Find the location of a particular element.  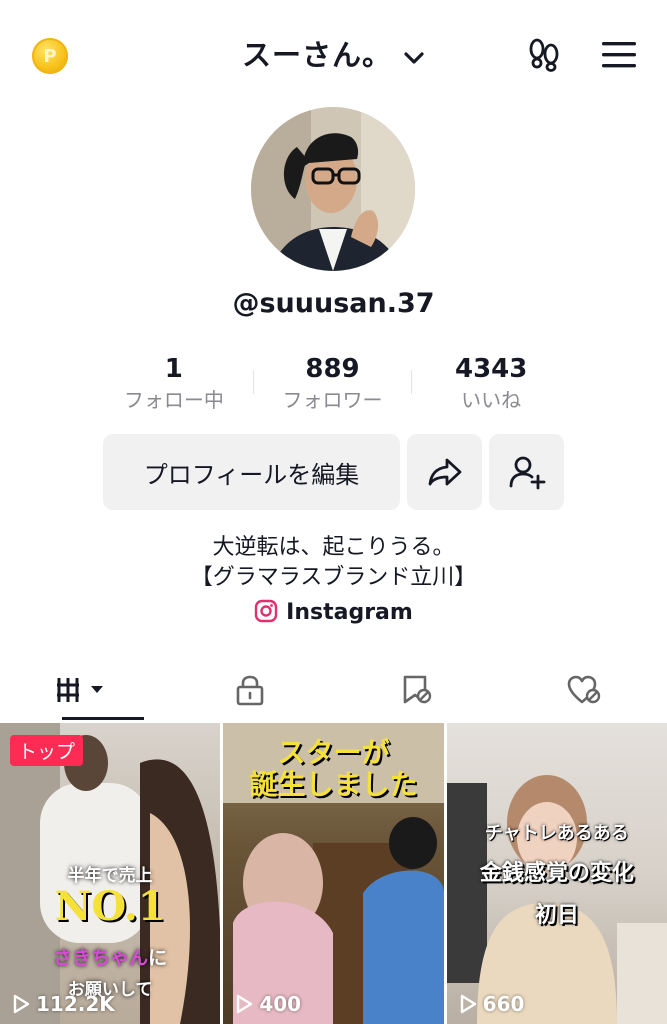

instagram-link: Instagram is located at coordinates (333, 612).